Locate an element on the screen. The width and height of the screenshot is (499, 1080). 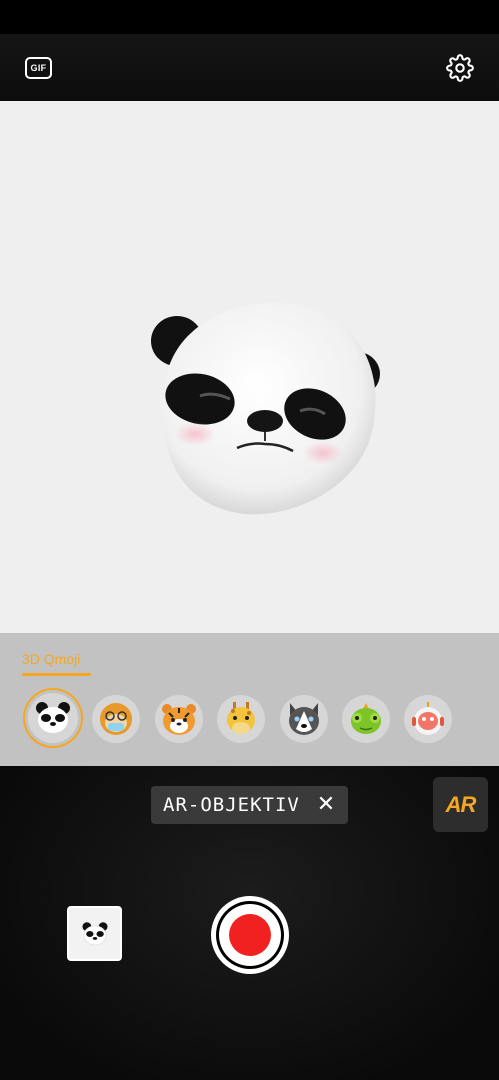
qmoji-item-chameleon is located at coordinates (366, 719).